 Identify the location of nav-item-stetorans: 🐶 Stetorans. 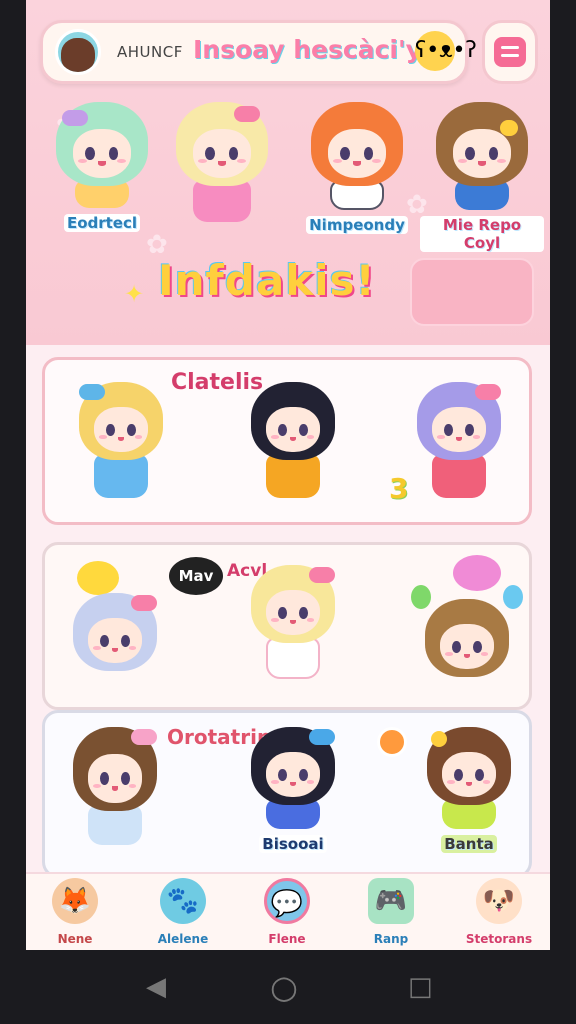
(499, 912).